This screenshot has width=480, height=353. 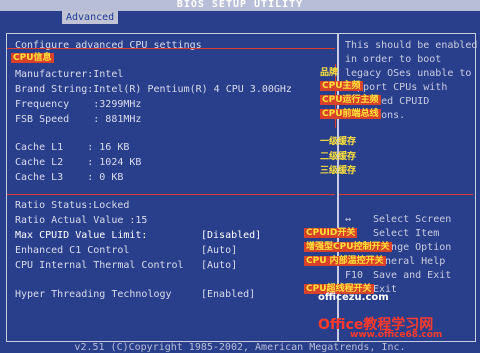 I want to click on annotation-brand: 品牌, so click(x=329, y=73).